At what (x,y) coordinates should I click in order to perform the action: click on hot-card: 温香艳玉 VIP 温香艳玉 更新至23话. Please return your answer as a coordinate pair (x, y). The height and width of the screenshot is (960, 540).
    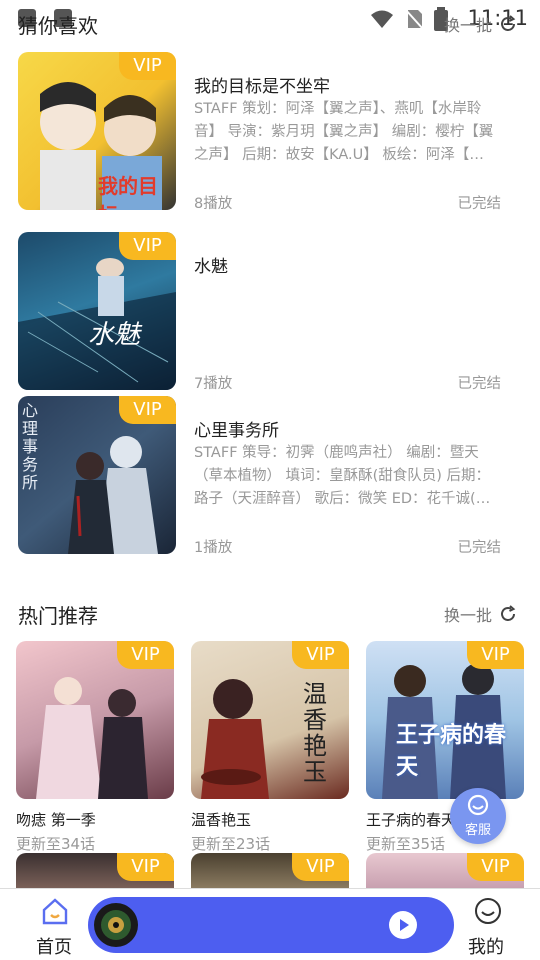
    Looking at the image, I should click on (270, 747).